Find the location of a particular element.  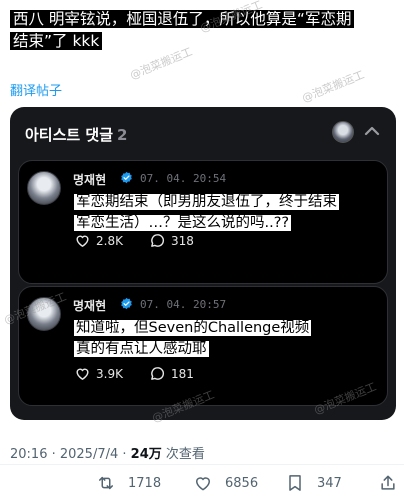

post-meta: 20:16 · 2025/7/4 · 24万 次查看 is located at coordinates (107, 452).